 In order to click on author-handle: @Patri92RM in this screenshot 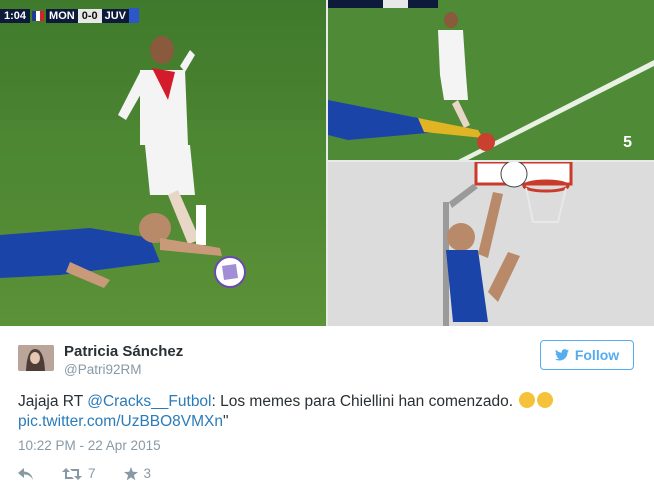, I will do `click(102, 369)`.